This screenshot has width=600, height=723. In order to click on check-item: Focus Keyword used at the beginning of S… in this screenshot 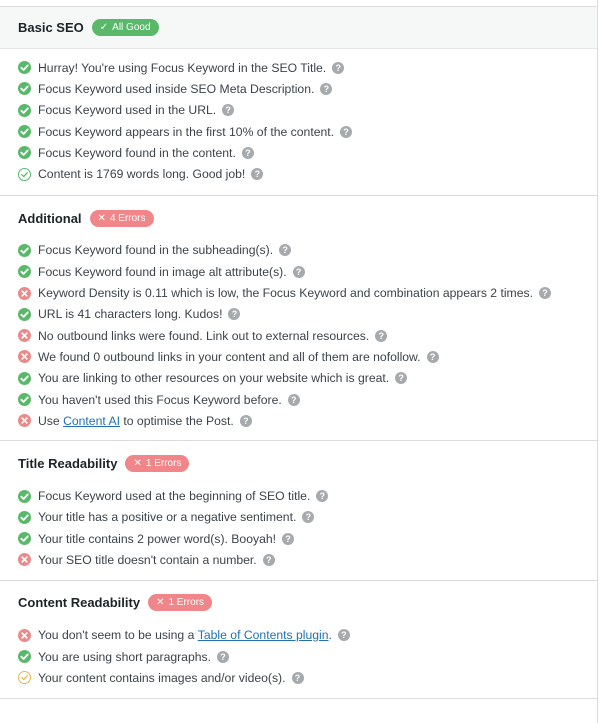, I will do `click(307, 495)`.